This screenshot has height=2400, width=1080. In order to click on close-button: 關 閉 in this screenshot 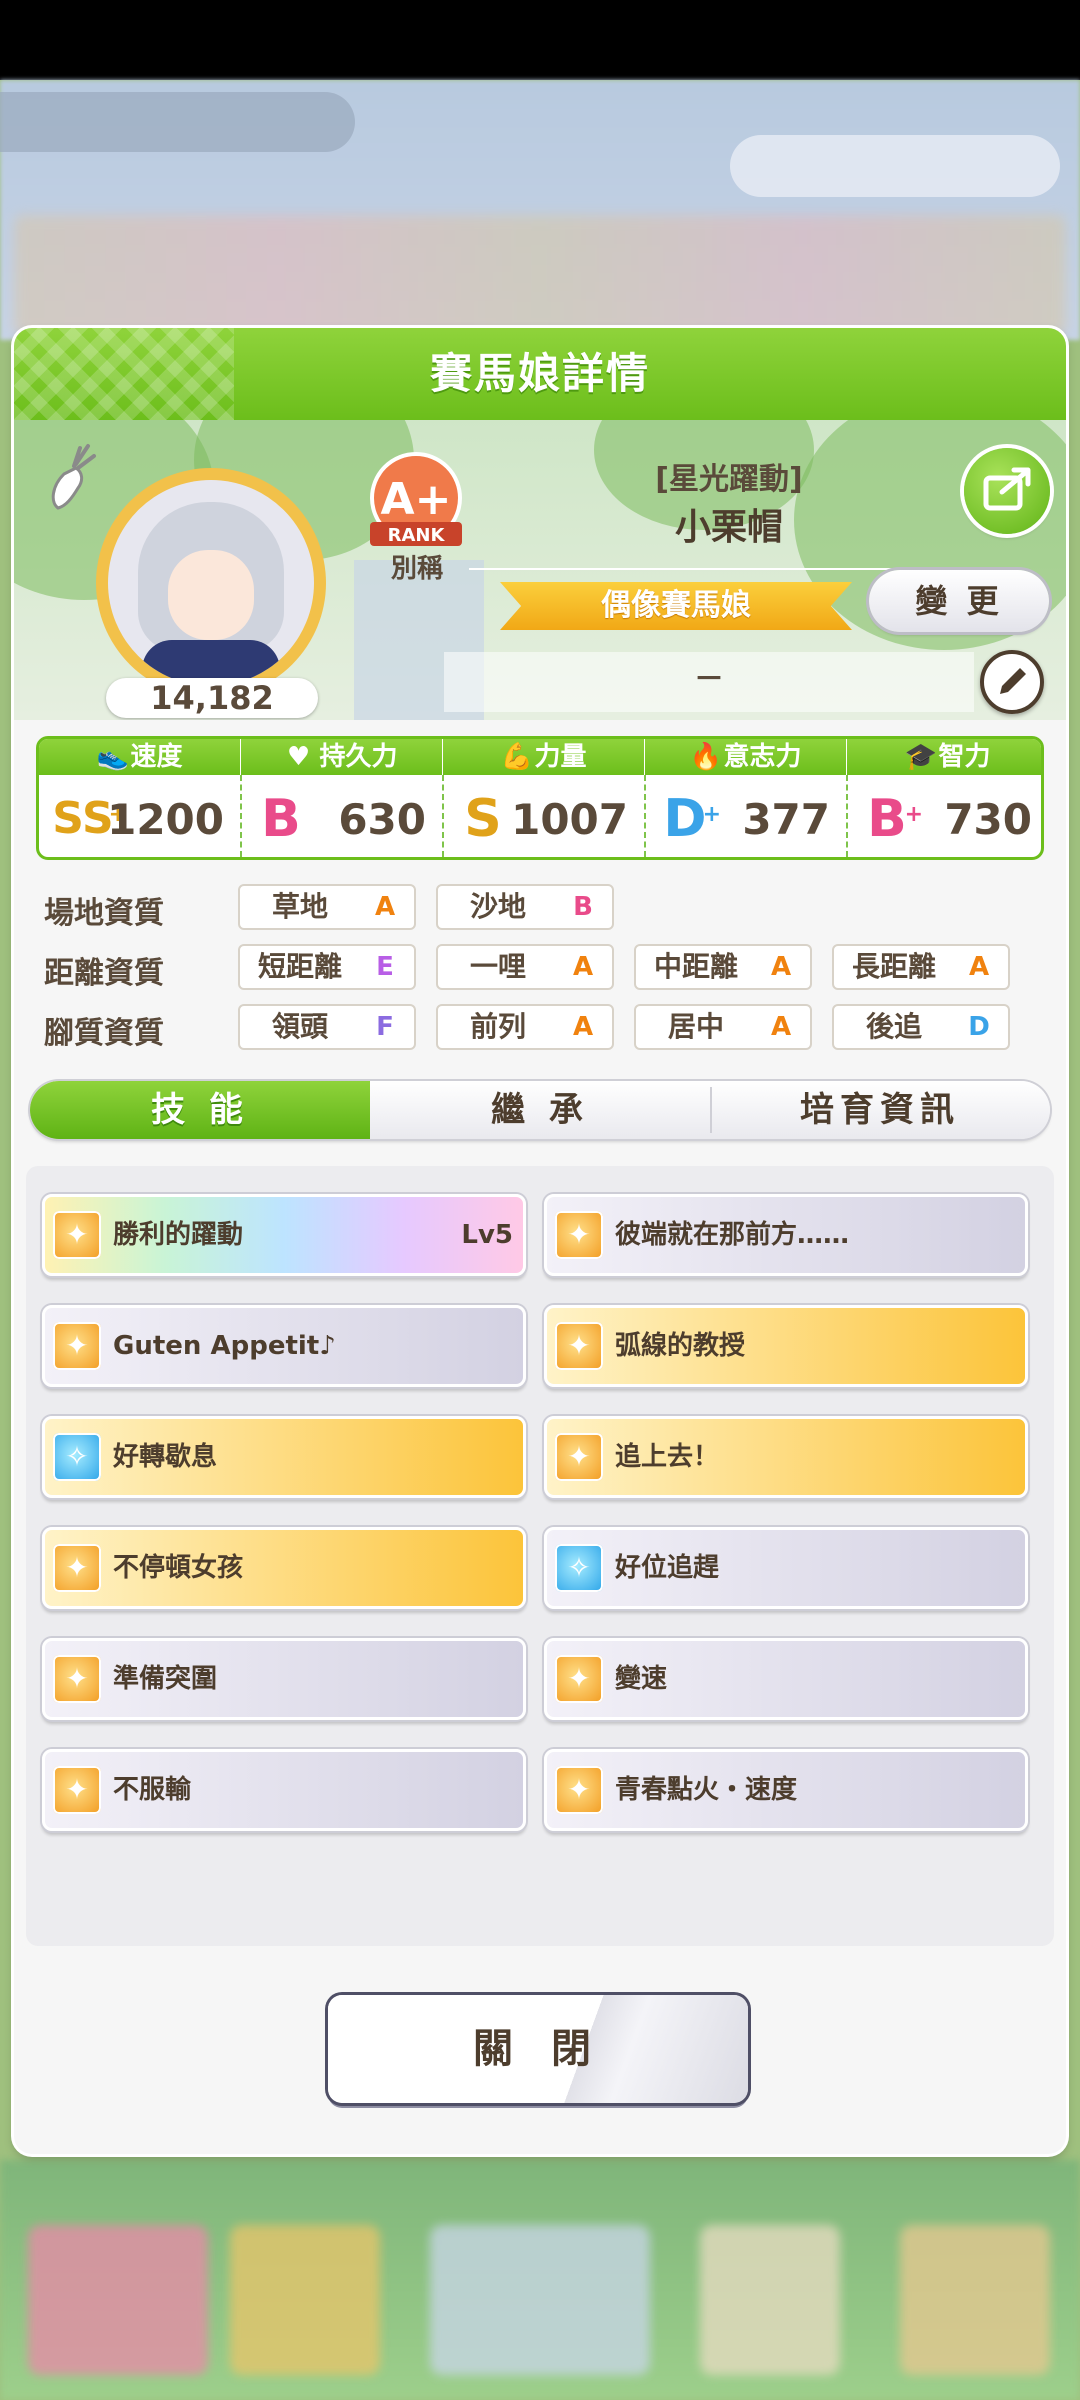, I will do `click(538, 2049)`.